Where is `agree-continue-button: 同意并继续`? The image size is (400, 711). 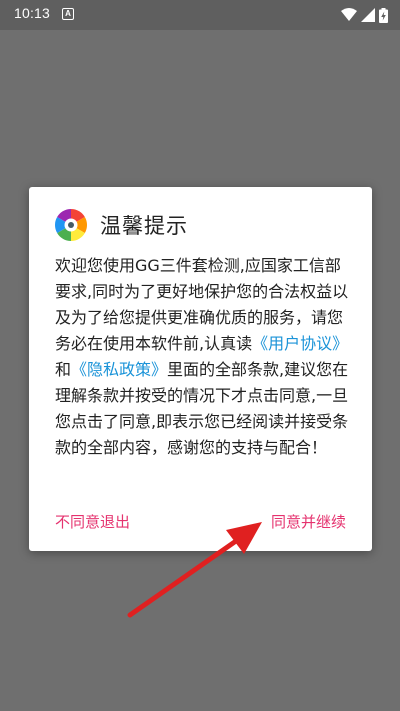 agree-continue-button: 同意并继续 is located at coordinates (308, 521).